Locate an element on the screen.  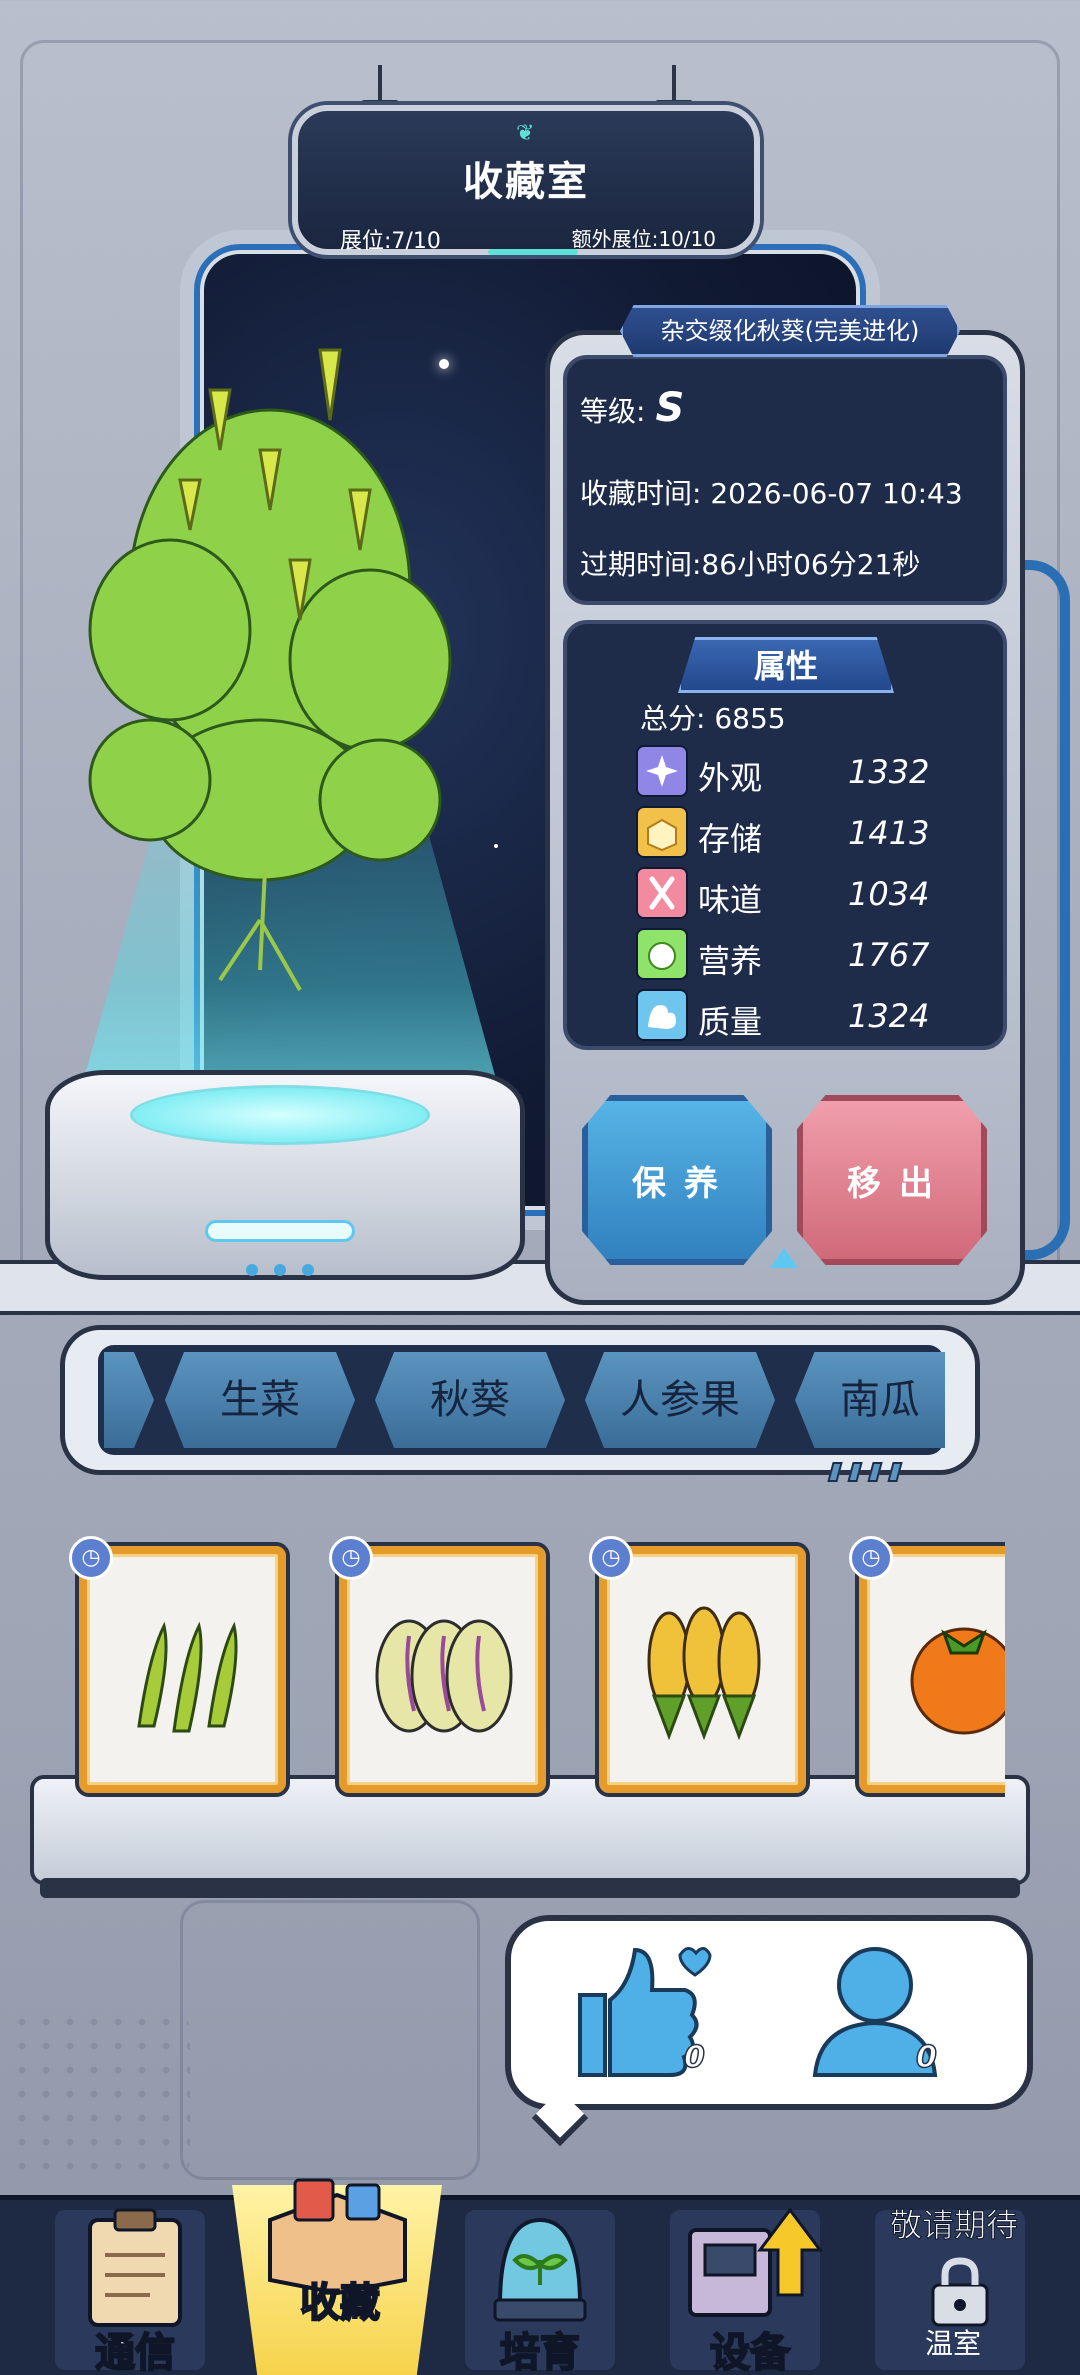
card-persimmon: ◷ is located at coordinates (927, 1666).